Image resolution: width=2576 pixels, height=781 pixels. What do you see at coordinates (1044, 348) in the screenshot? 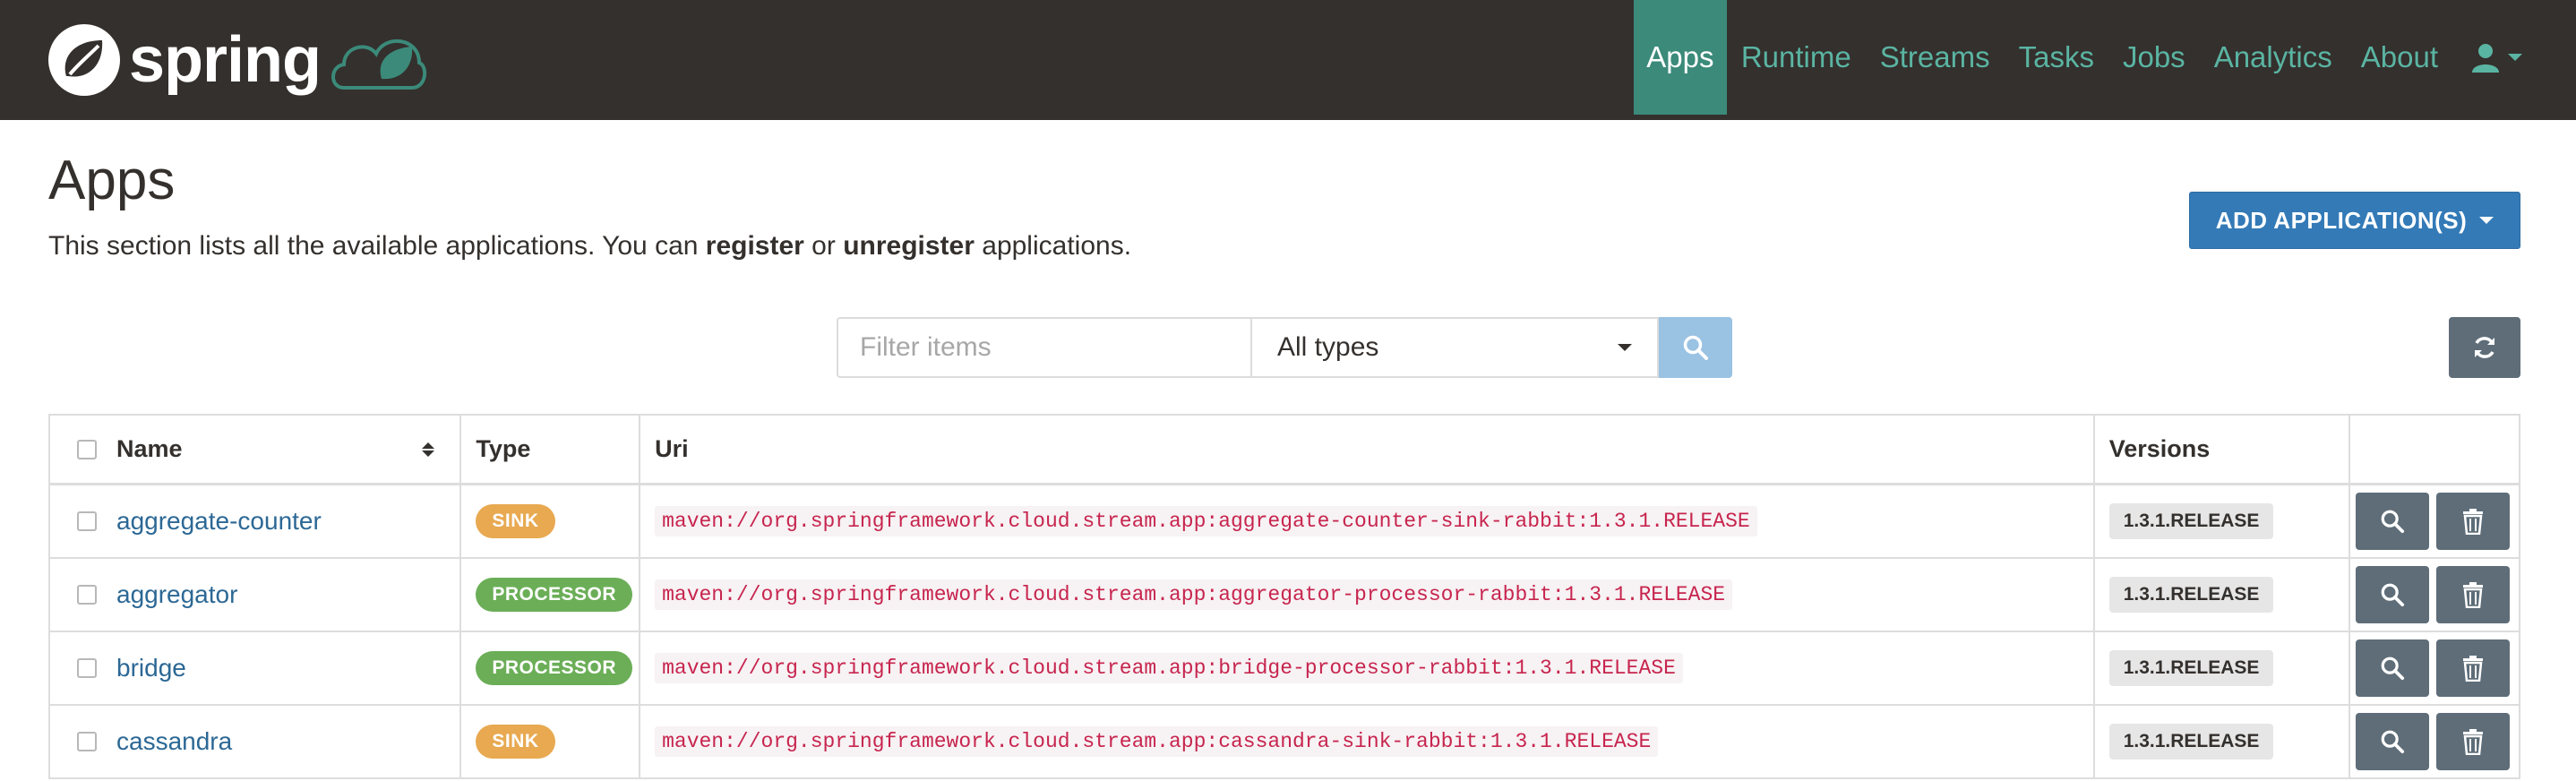
I see `filter-input` at bounding box center [1044, 348].